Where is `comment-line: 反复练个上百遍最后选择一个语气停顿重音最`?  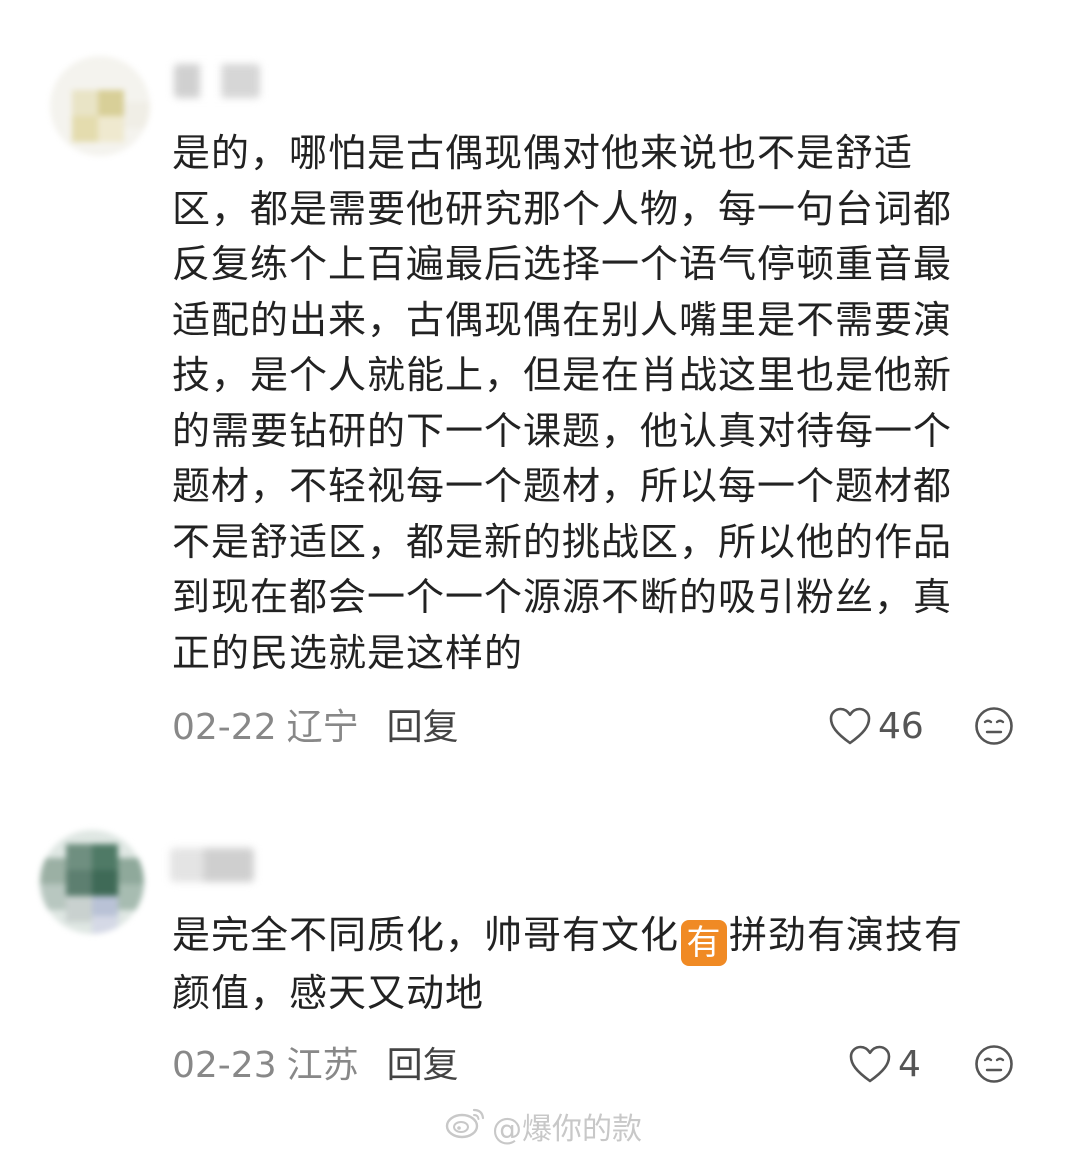
comment-line: 反复练个上百遍最后选择一个语气停顿重音最 is located at coordinates (562, 264).